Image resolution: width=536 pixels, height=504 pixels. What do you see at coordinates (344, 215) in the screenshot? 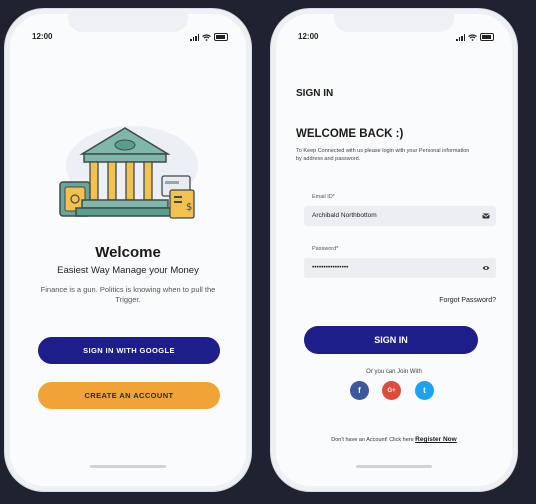
I see `email-value: Archibald Northbottom` at bounding box center [344, 215].